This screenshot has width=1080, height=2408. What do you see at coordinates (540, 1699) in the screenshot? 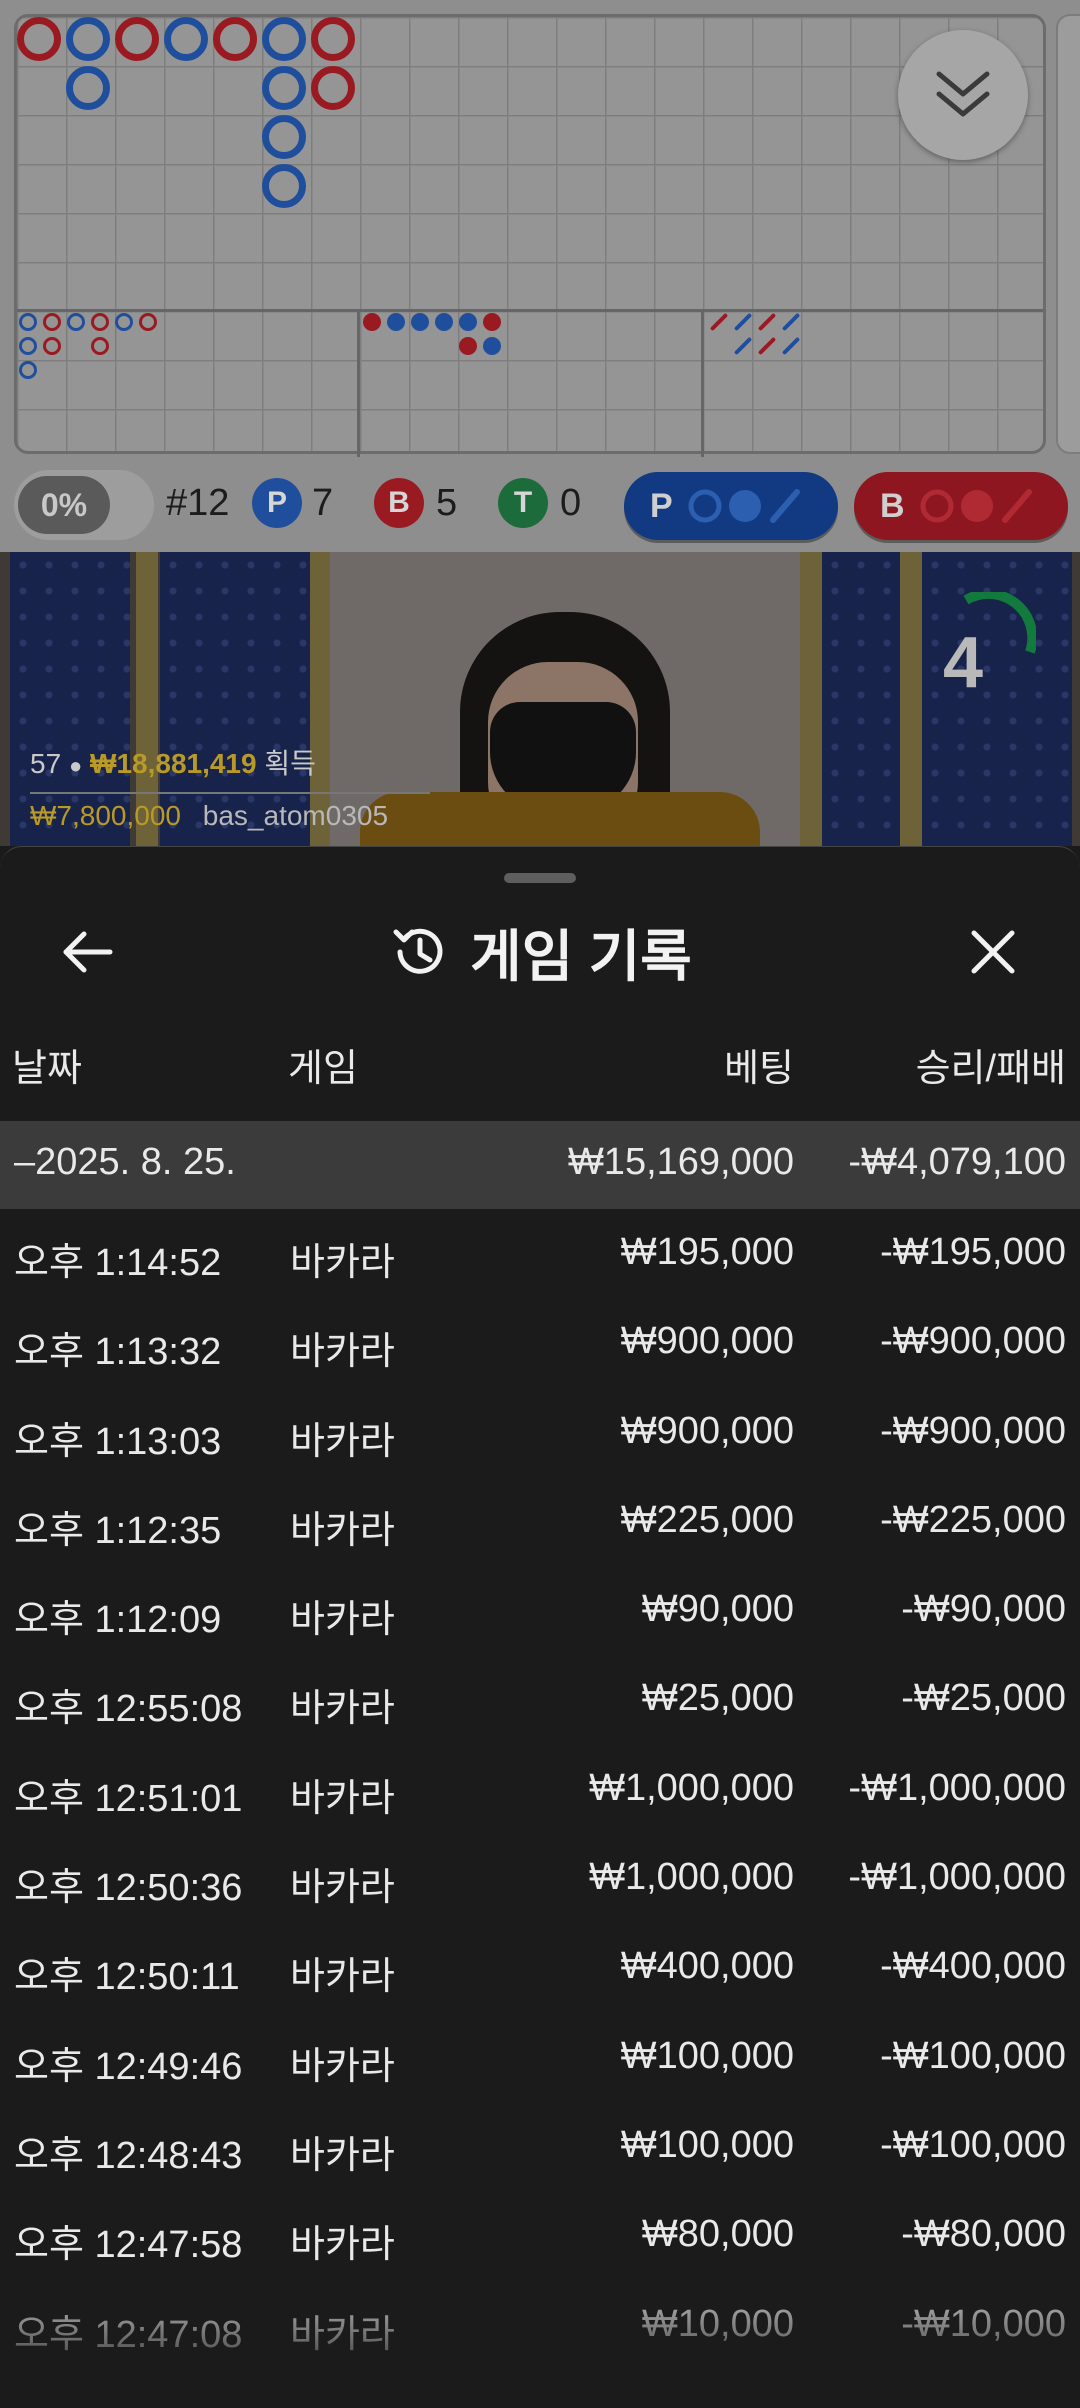
I see `table-row: 오후 12:55:08 바카라 ₩25,000 -₩25,000` at bounding box center [540, 1699].